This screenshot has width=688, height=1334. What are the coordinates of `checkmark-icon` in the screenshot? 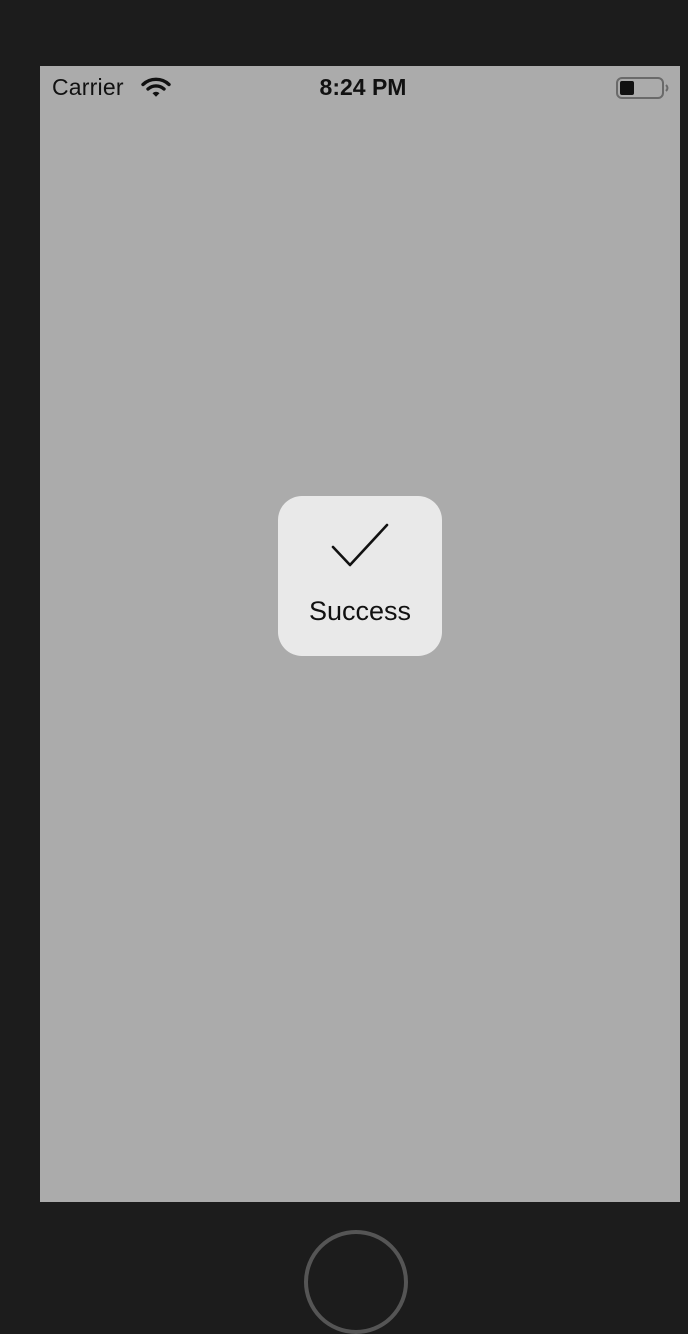 It's located at (360, 545).